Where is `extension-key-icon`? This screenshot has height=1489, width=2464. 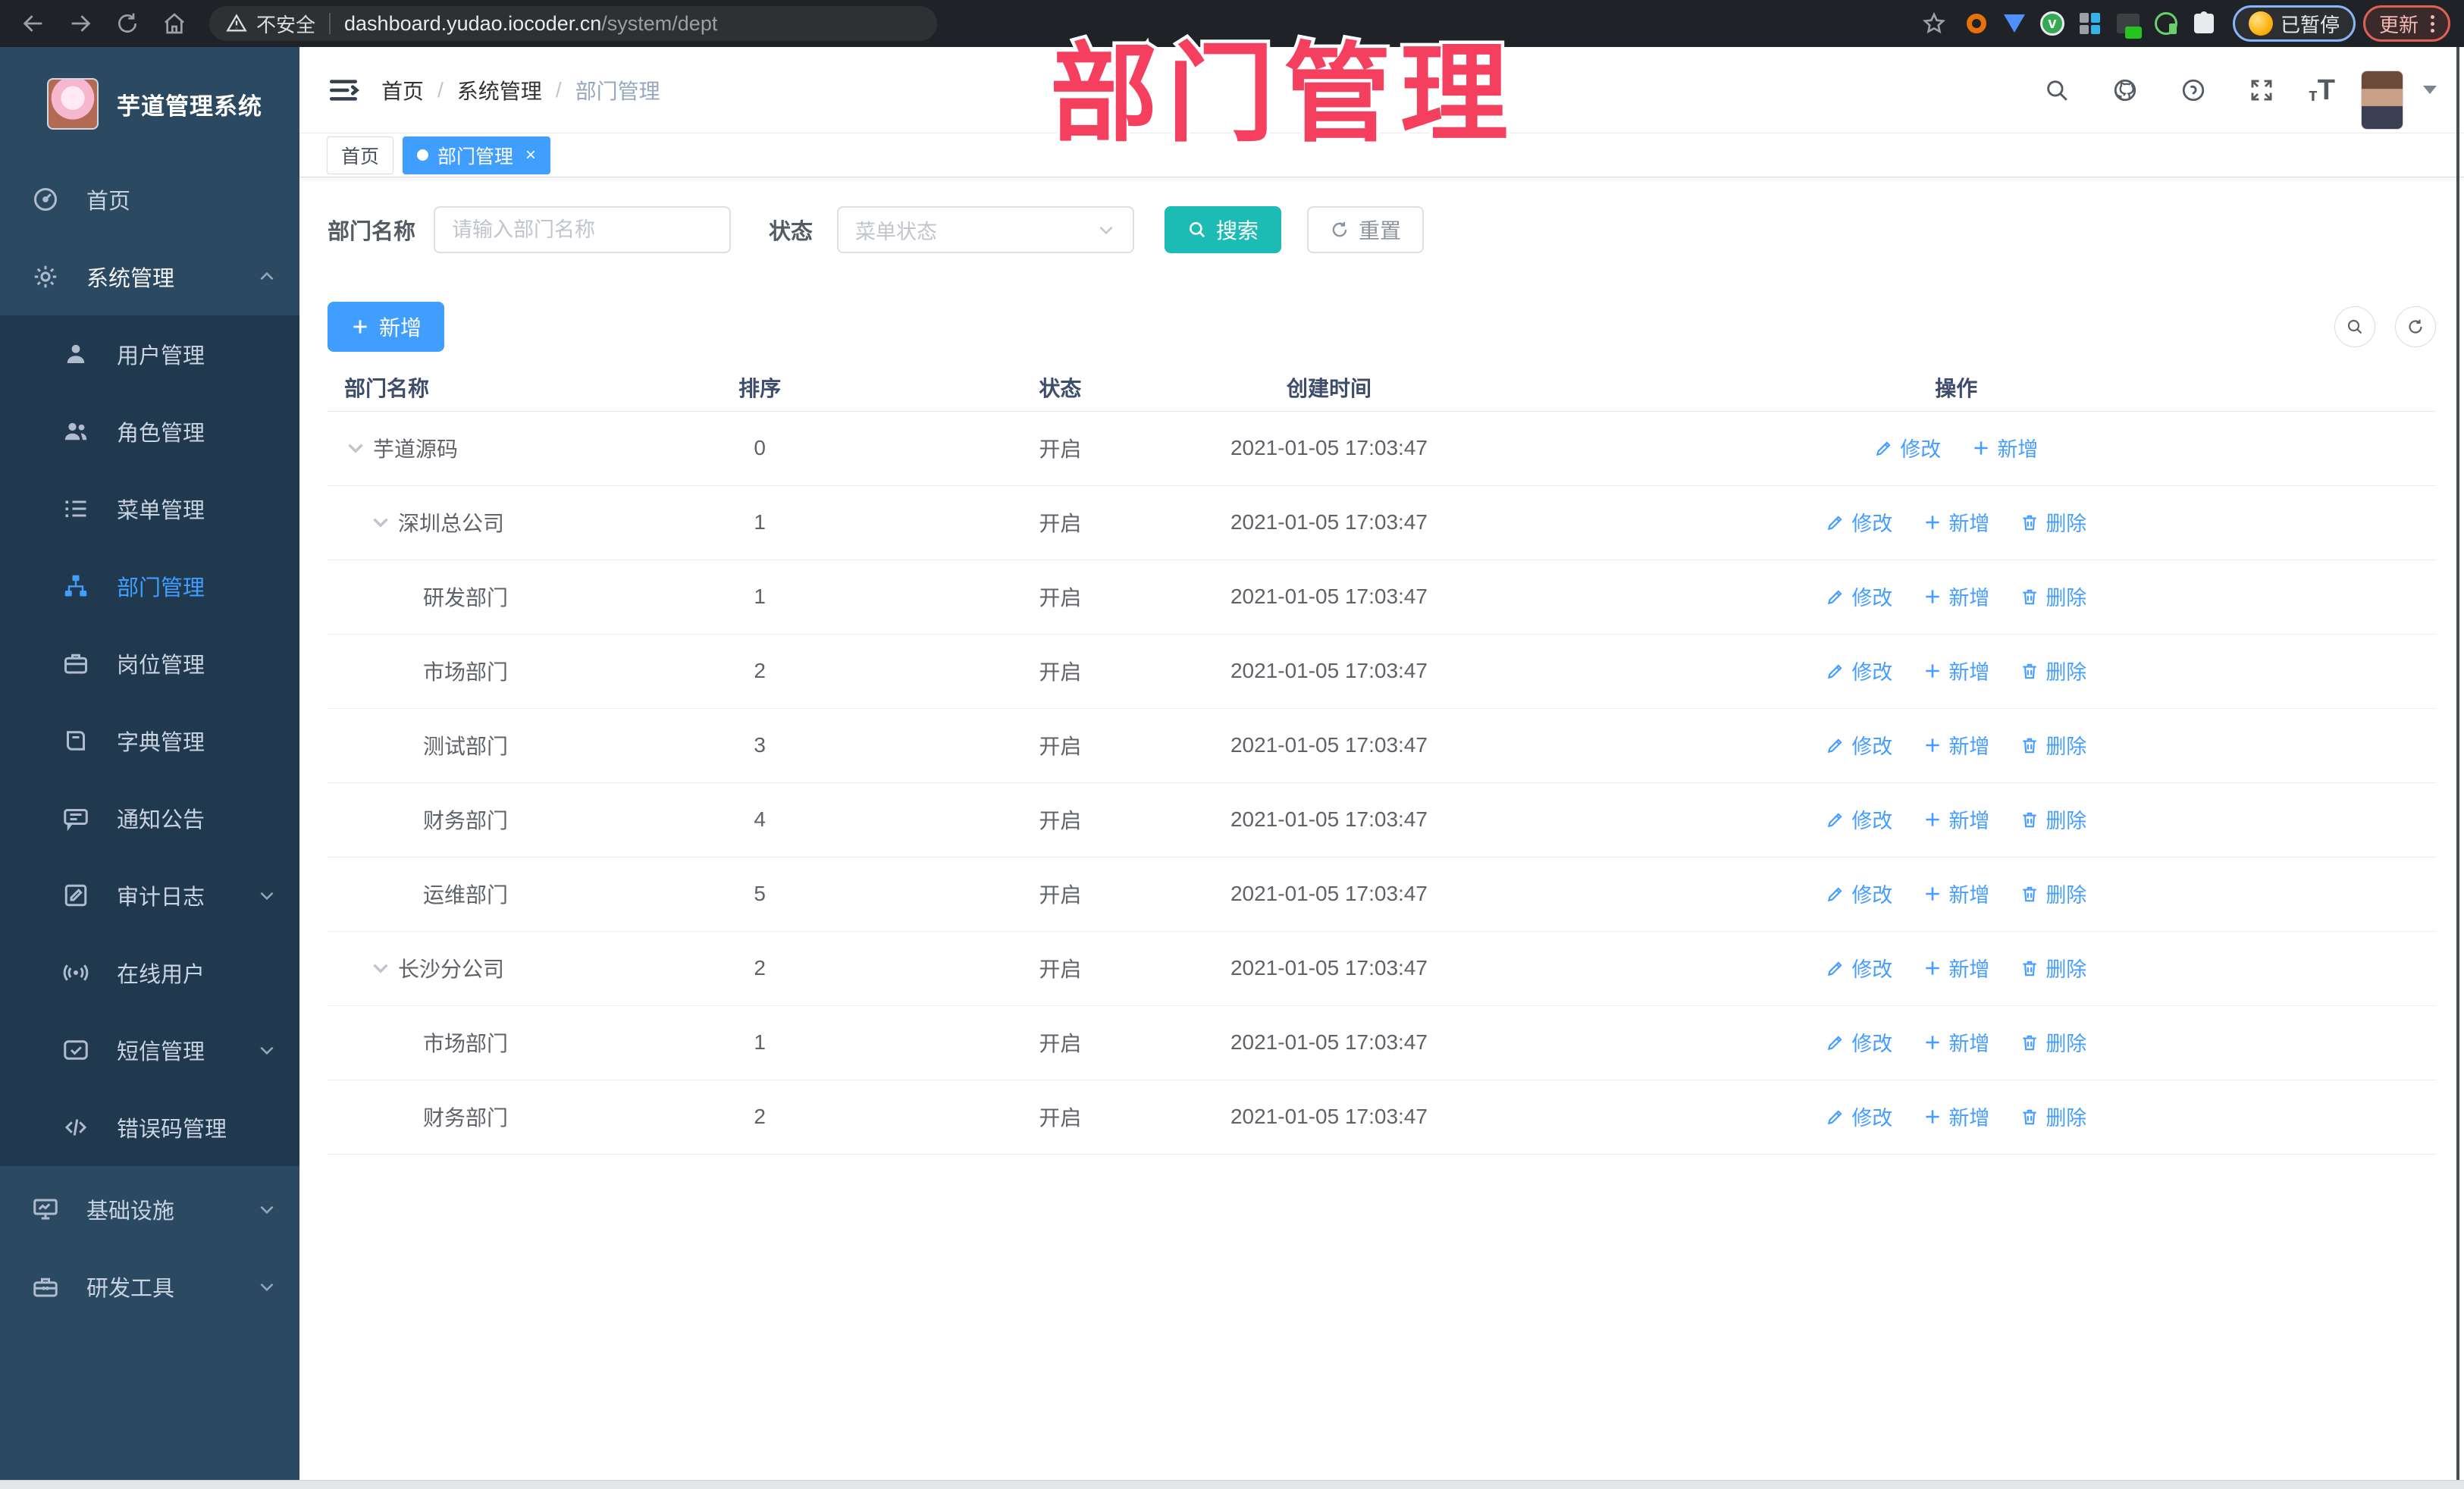
extension-key-icon is located at coordinates (2166, 23).